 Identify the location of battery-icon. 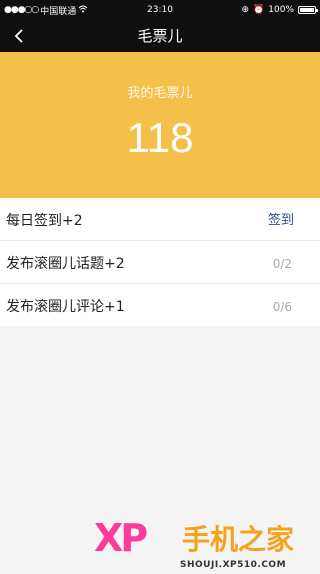
(308, 10).